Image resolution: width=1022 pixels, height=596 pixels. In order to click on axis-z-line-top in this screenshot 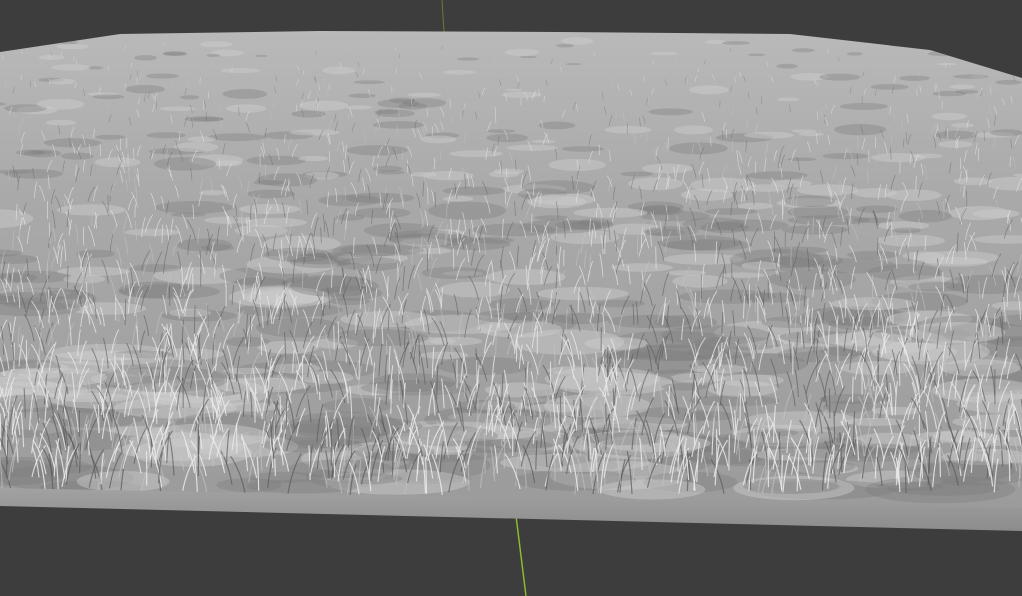, I will do `click(443, 16)`.